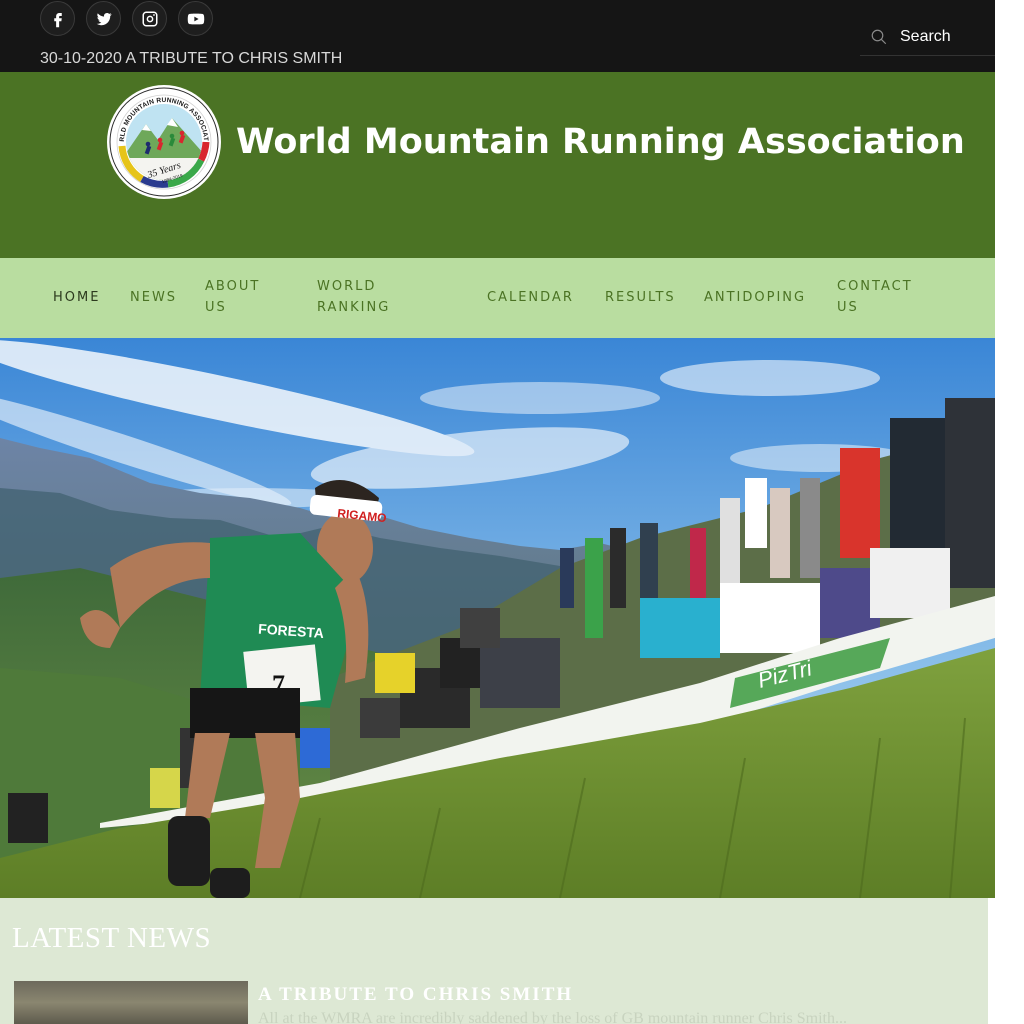 The image size is (1024, 1024). What do you see at coordinates (497, 36) in the screenshot?
I see `top-bar: 30-10-2020 A TRIBUTE TO CHRIS SMITH` at bounding box center [497, 36].